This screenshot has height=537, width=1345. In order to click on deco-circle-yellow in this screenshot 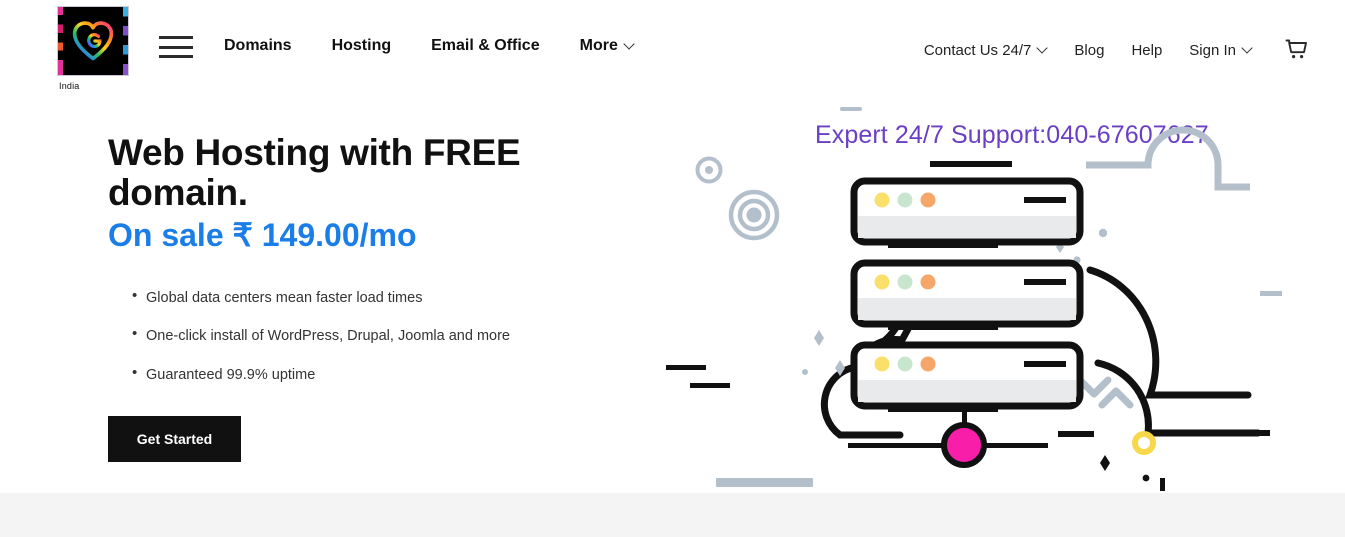, I will do `click(1144, 443)`.